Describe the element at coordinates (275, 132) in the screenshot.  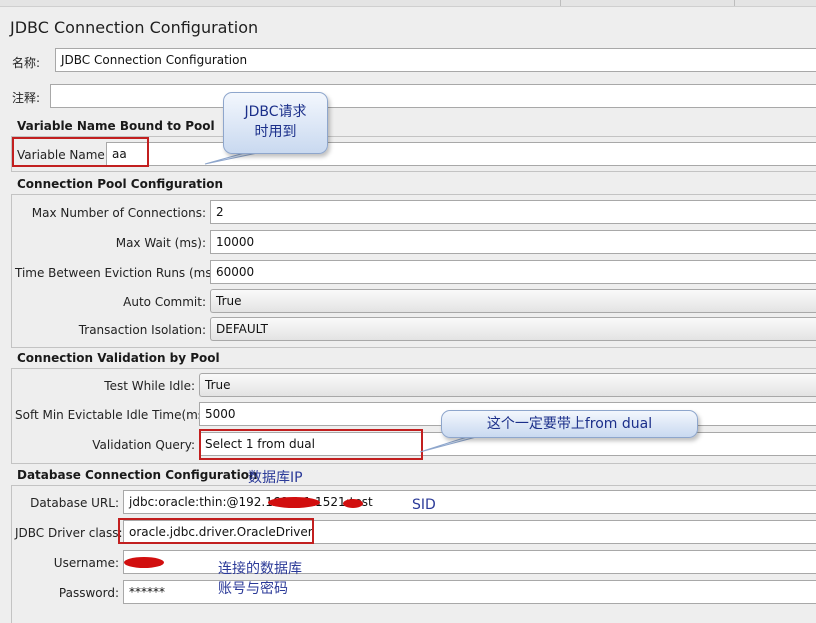
I see `variable-callout-line2: 时用到` at that location.